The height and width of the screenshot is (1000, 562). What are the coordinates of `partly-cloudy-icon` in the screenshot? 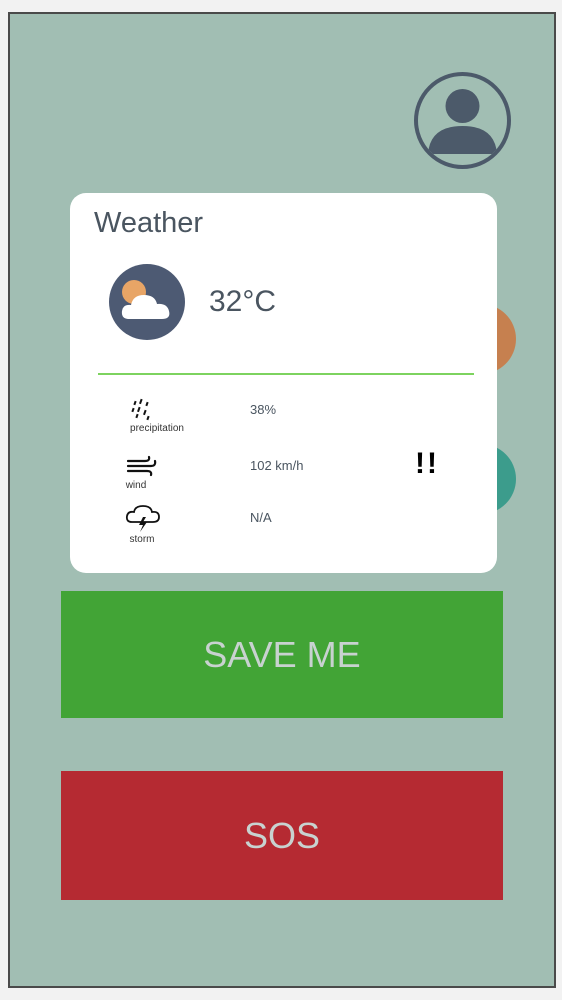 It's located at (147, 302).